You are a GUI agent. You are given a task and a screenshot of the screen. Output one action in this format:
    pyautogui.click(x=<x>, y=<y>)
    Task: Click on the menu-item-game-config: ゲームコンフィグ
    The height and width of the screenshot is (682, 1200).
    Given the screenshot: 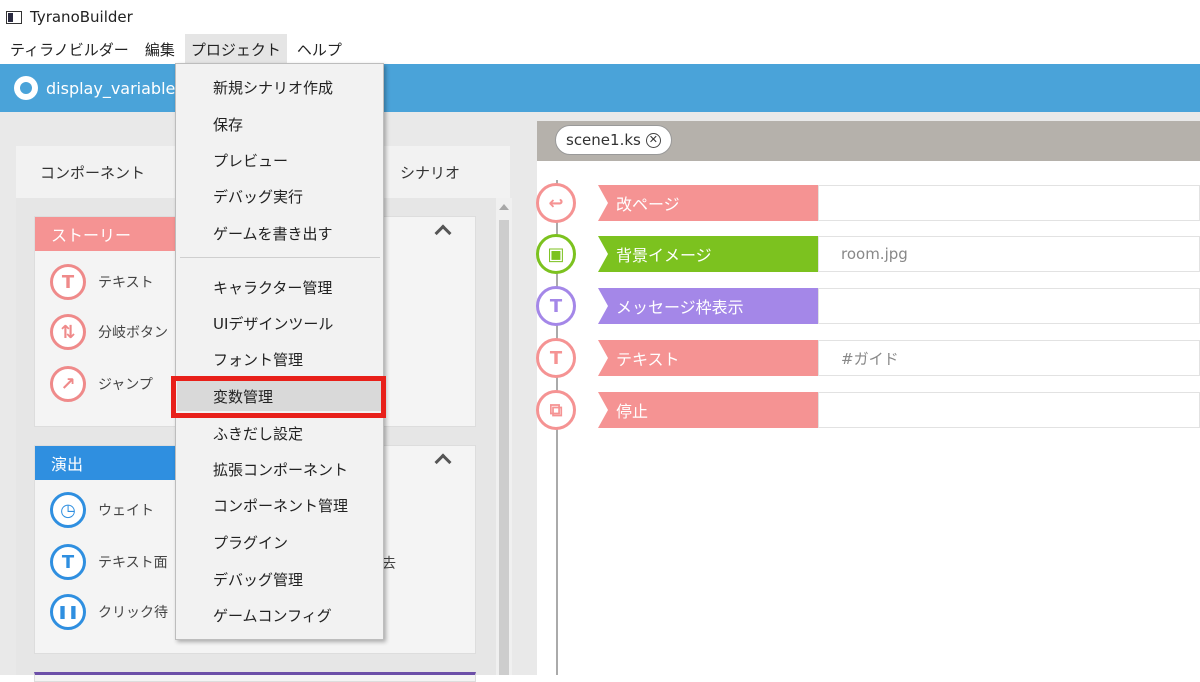 What is the action you would take?
    pyautogui.click(x=279, y=615)
    